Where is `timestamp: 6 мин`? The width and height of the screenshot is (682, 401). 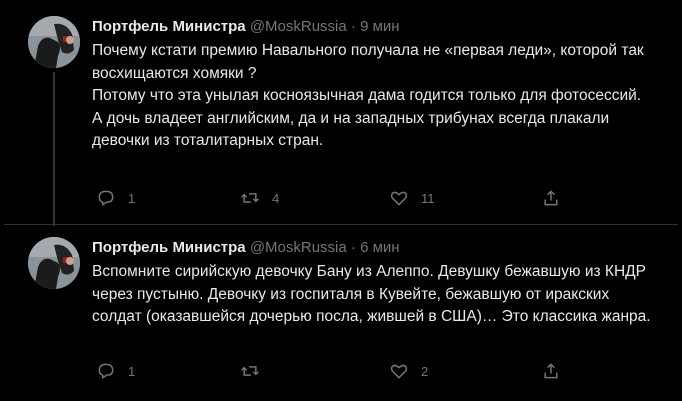
timestamp: 6 мин is located at coordinates (380, 247).